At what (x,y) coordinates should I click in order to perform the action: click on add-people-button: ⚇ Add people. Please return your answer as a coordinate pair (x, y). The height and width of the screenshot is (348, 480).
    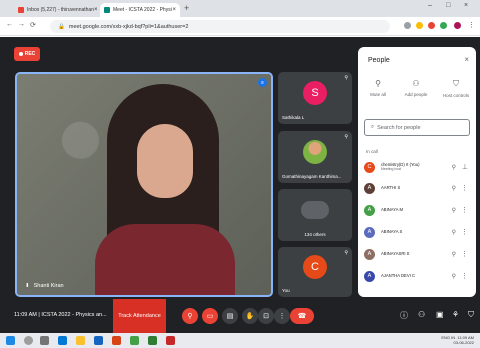
    Looking at the image, I should click on (416, 88).